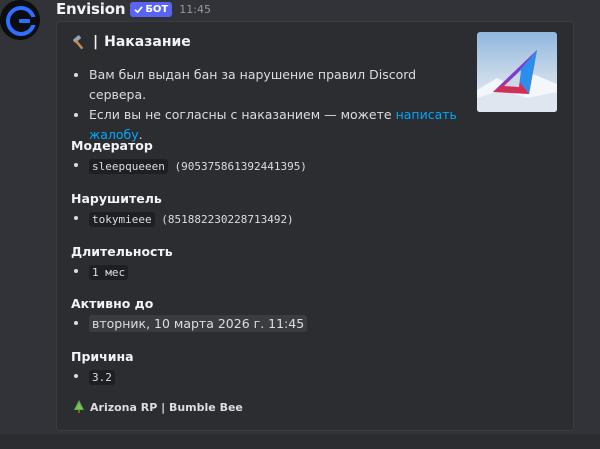 The image size is (600, 449). I want to click on arizona-logo-image, so click(517, 72).